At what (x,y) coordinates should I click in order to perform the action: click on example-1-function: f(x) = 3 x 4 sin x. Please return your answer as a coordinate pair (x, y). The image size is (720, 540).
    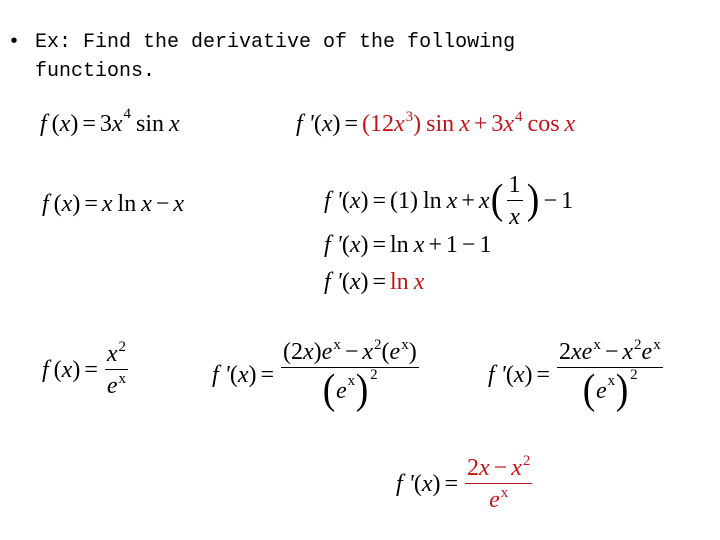
    Looking at the image, I should click on (110, 121).